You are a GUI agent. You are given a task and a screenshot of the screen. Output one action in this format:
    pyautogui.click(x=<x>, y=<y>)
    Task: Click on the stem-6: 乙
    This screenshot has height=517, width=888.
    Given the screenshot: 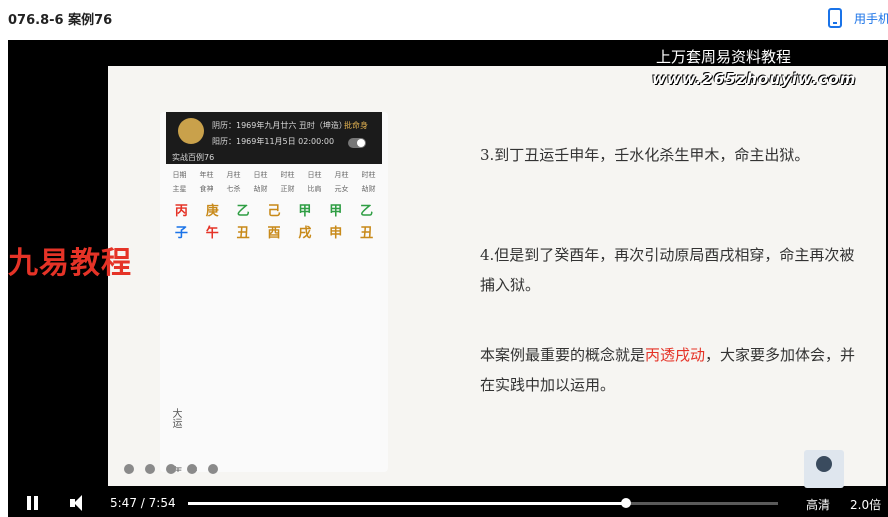 What is the action you would take?
    pyautogui.click(x=367, y=211)
    